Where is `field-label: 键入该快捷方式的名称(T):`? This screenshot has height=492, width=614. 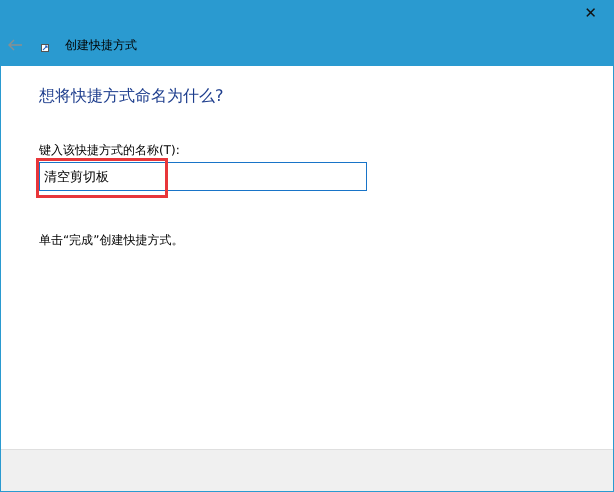 field-label: 键入该快捷方式的名称(T): is located at coordinates (110, 151).